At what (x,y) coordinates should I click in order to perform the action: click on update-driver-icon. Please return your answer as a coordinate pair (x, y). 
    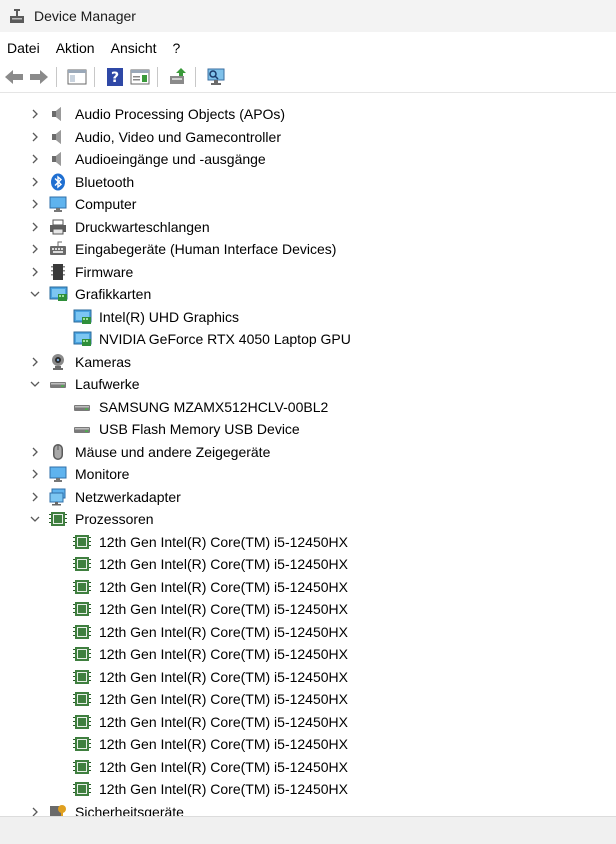
    Looking at the image, I should click on (178, 76).